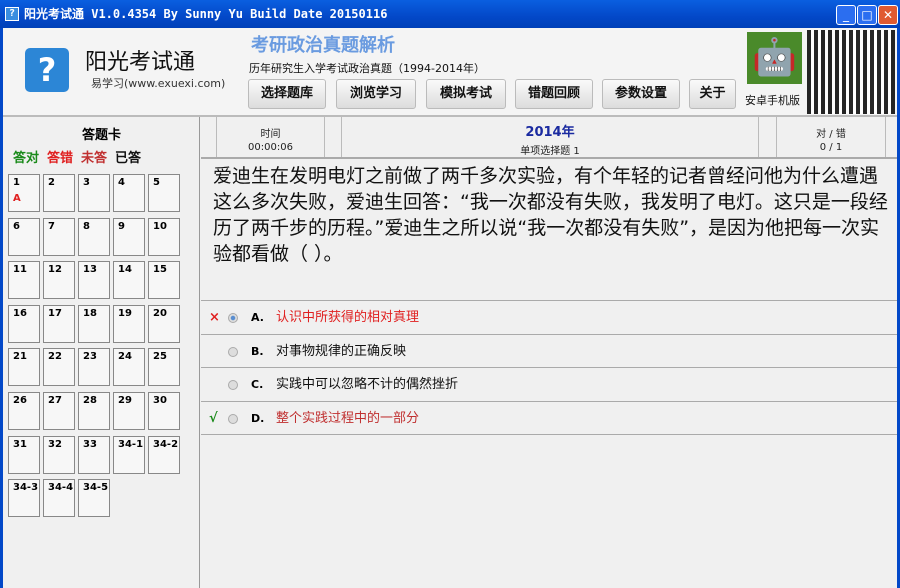 The width and height of the screenshot is (900, 588). I want to click on answer-card-cell: 33, so click(94, 454).